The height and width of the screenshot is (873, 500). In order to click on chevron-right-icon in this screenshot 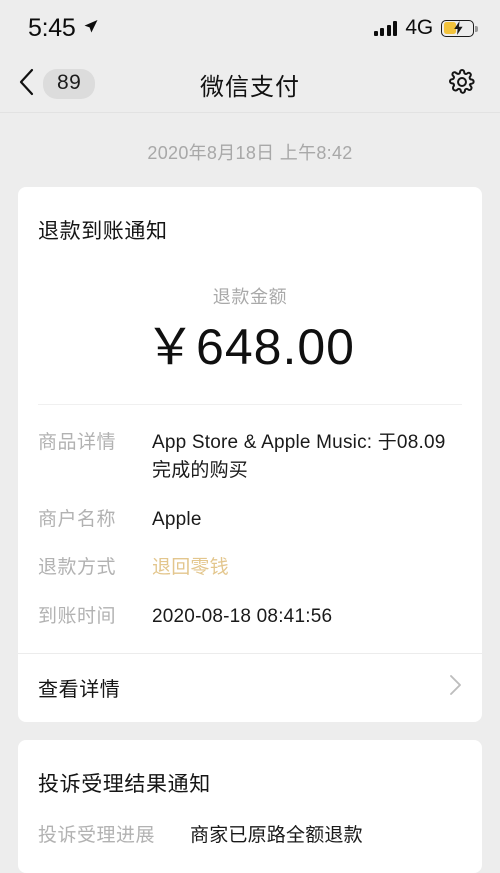, I will do `click(455, 687)`.